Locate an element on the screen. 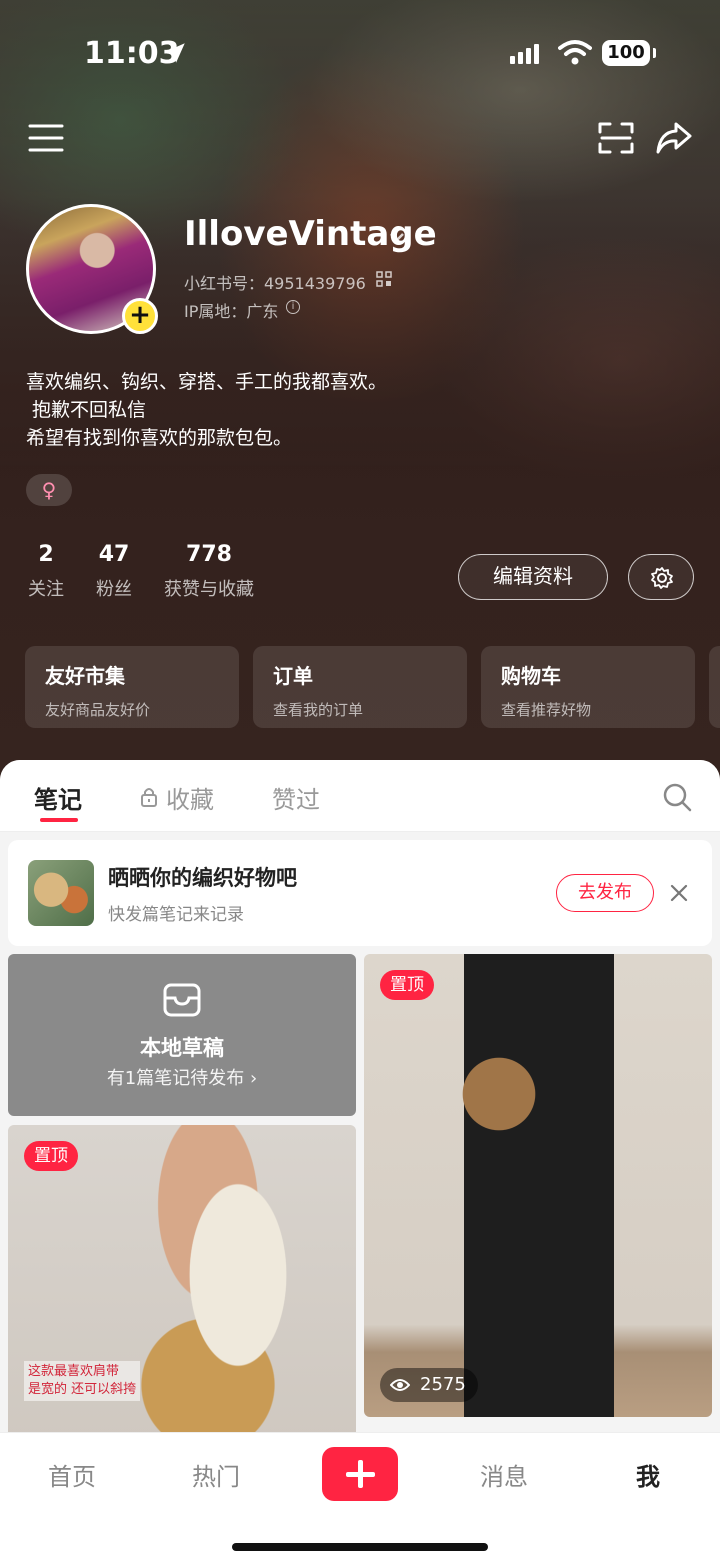 Image resolution: width=720 pixels, height=1564 pixels. scan-icon is located at coordinates (616, 138).